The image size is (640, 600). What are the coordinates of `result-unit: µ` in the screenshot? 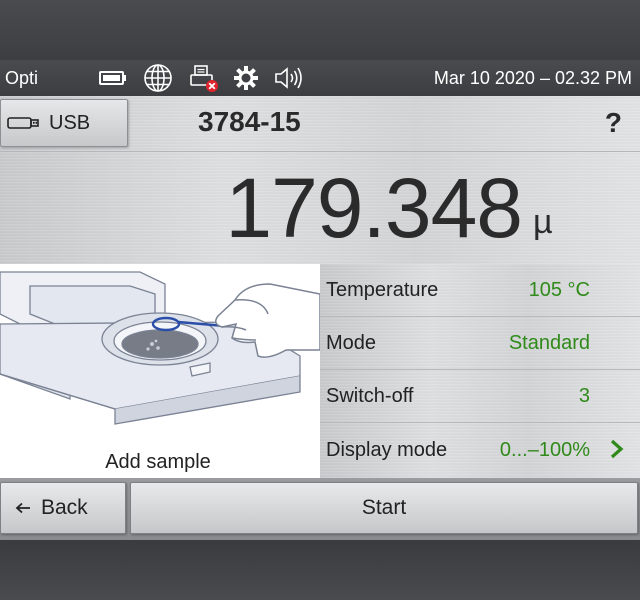 It's located at (543, 222).